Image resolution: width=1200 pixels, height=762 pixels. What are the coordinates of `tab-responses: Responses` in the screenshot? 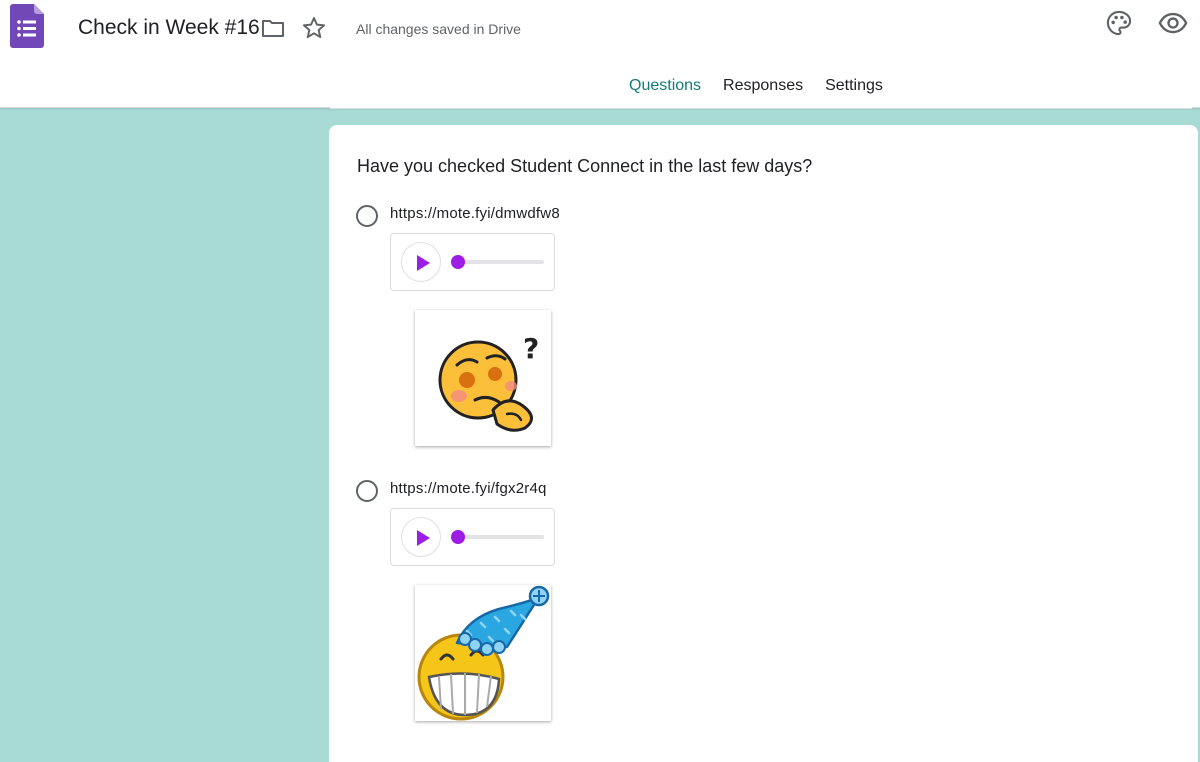 It's located at (763, 87).